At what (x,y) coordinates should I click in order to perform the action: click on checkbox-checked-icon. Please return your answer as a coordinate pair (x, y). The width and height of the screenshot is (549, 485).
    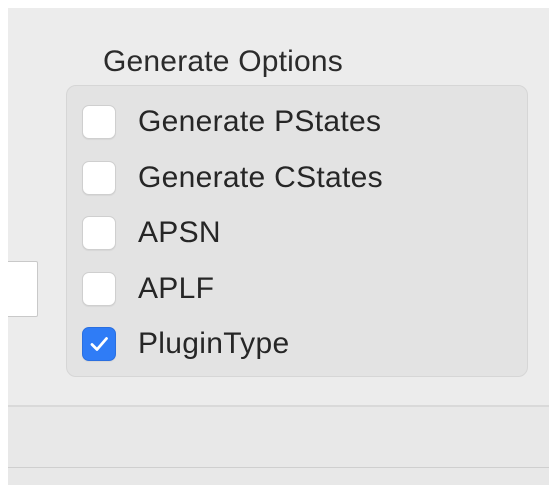
    Looking at the image, I should click on (99, 344).